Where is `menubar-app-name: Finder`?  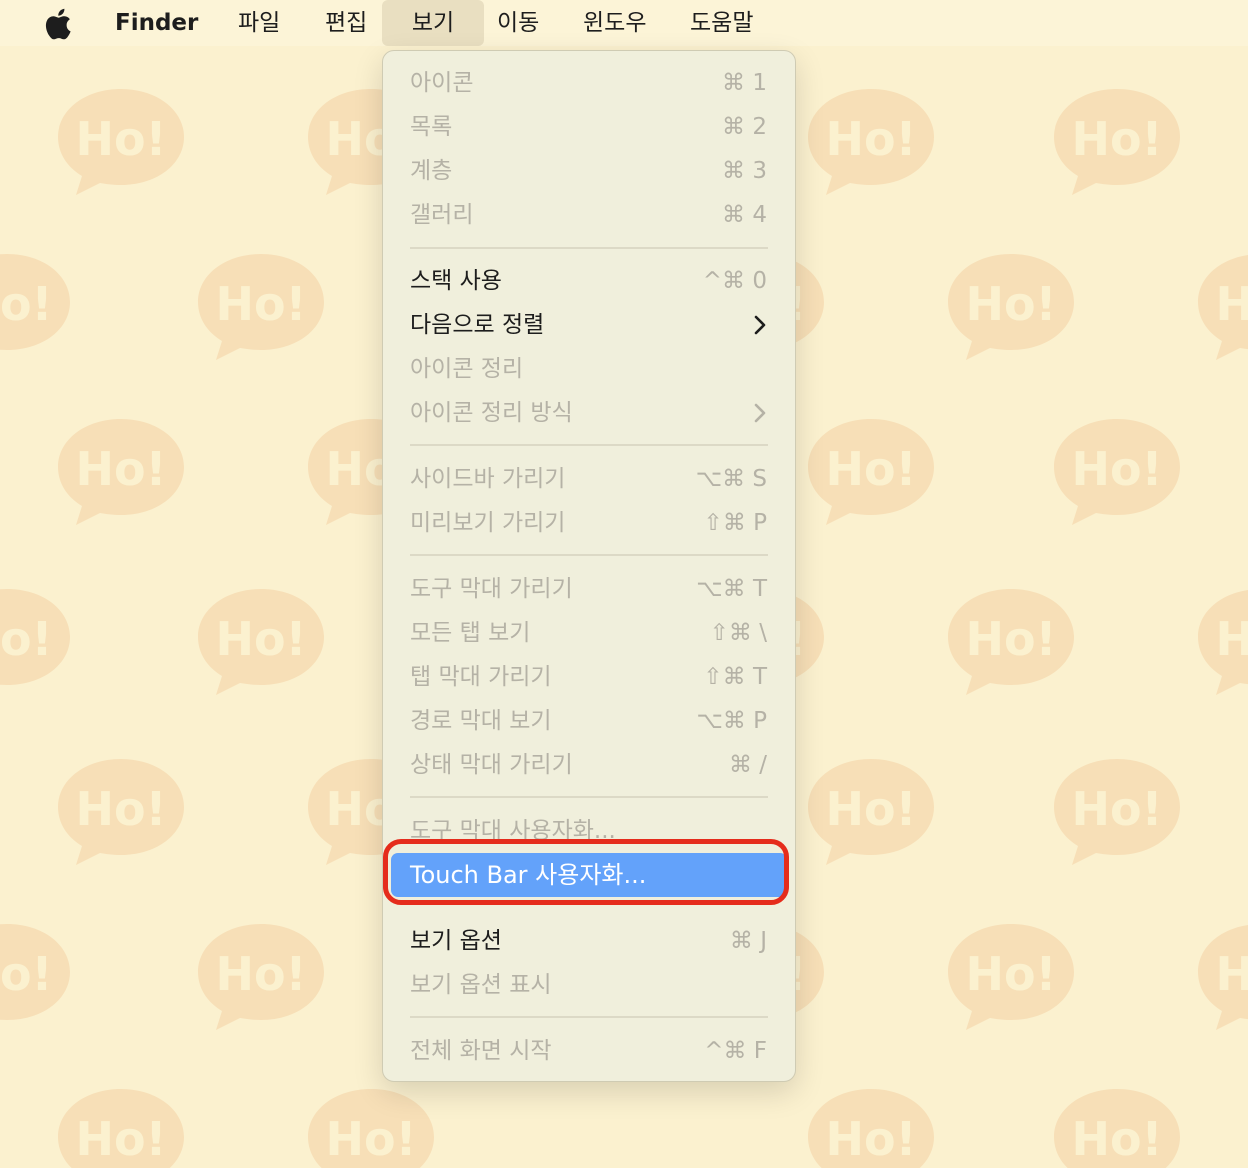 menubar-app-name: Finder is located at coordinates (156, 23).